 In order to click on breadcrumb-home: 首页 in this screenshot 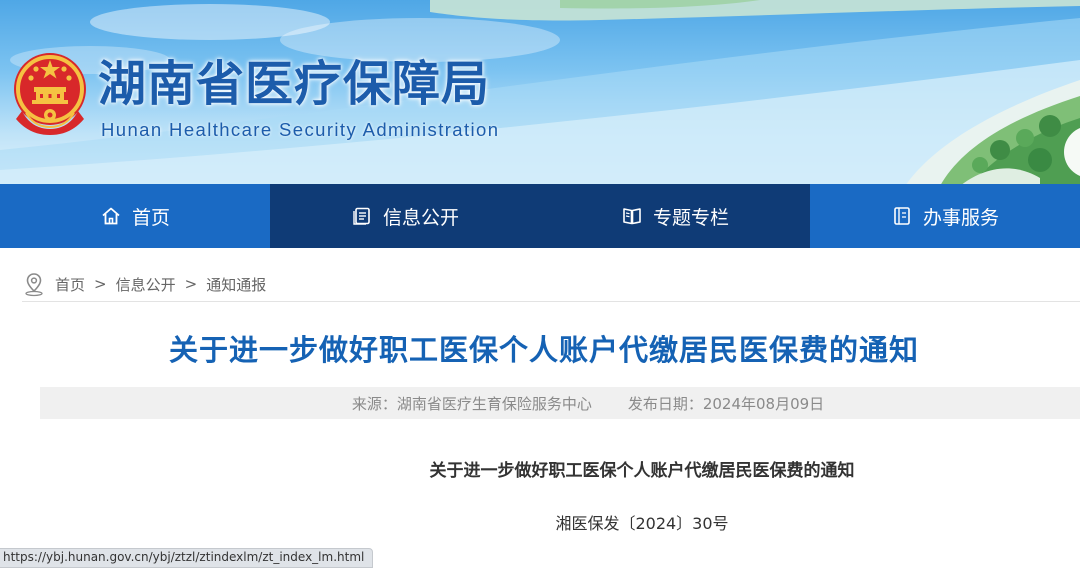, I will do `click(70, 284)`.